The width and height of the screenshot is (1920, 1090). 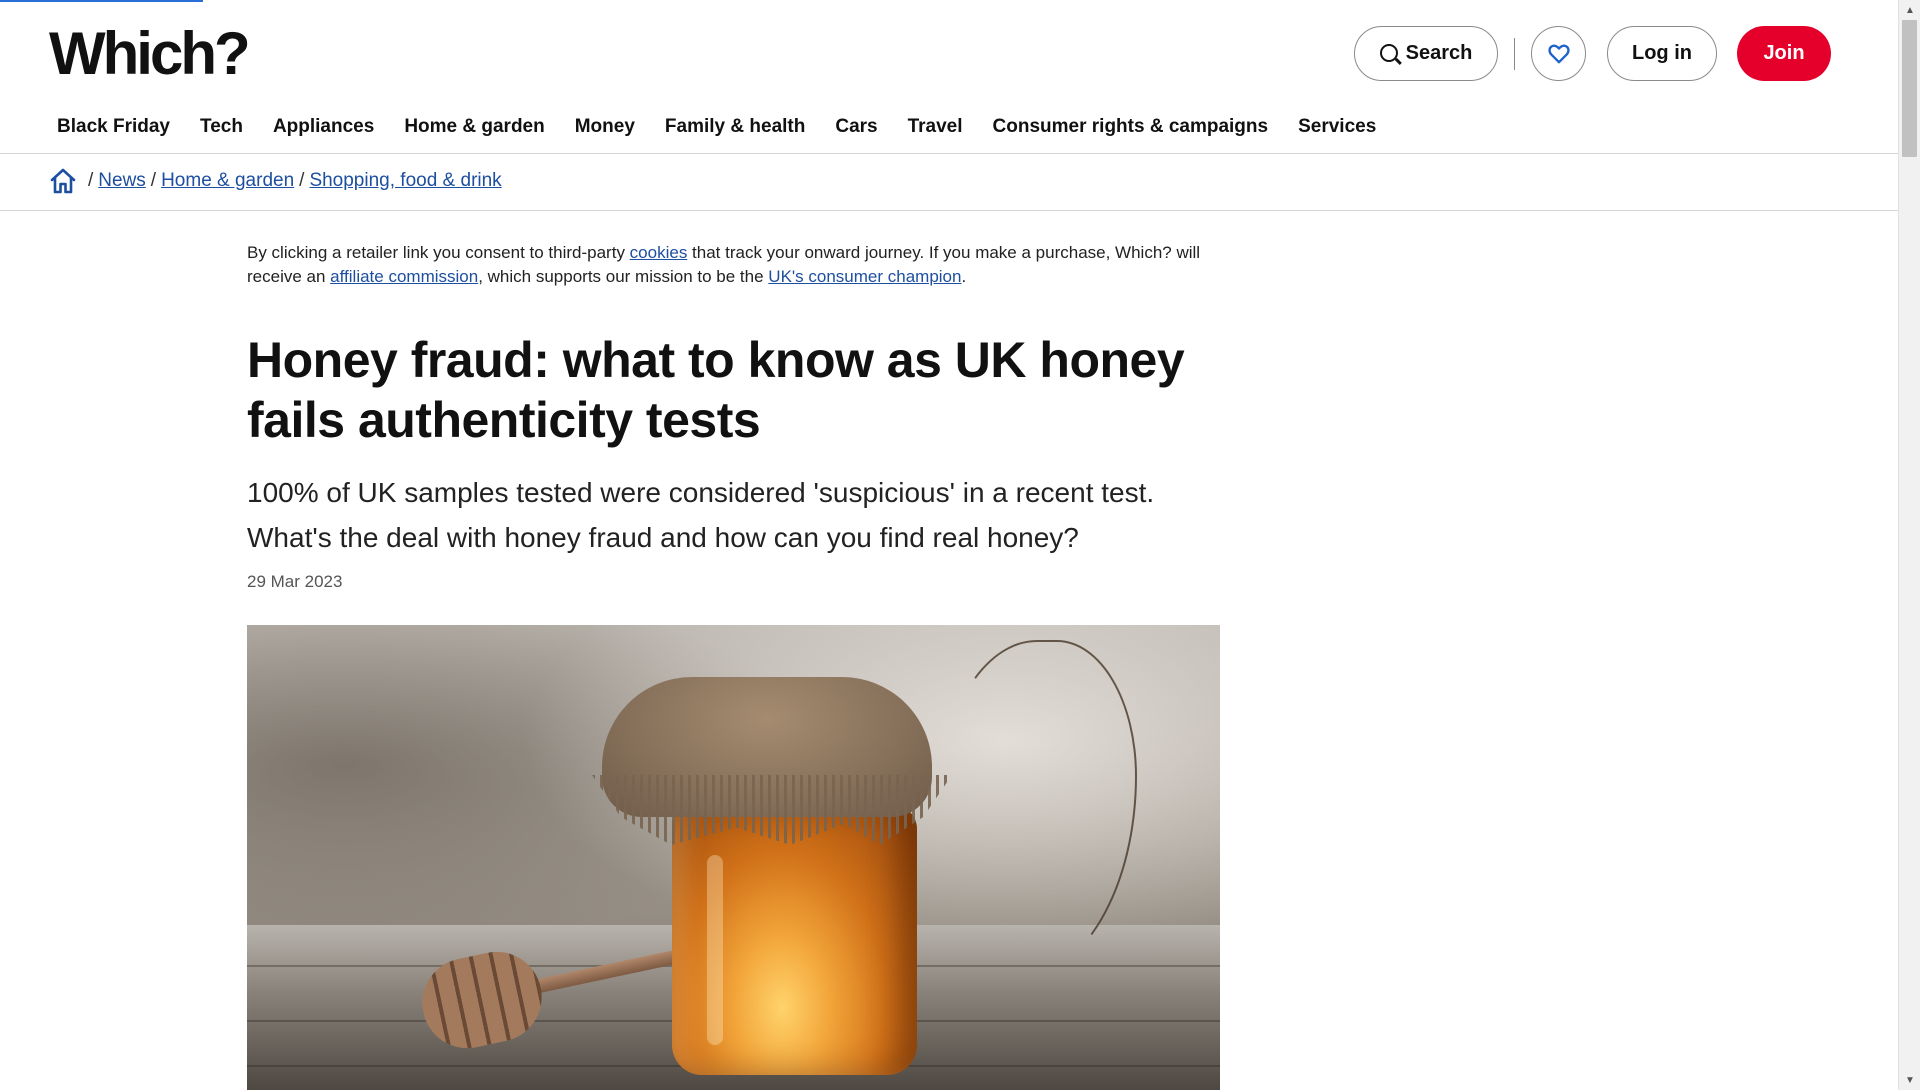 What do you see at coordinates (1909, 1080) in the screenshot?
I see `scroll-down-arrow-icon: ▼` at bounding box center [1909, 1080].